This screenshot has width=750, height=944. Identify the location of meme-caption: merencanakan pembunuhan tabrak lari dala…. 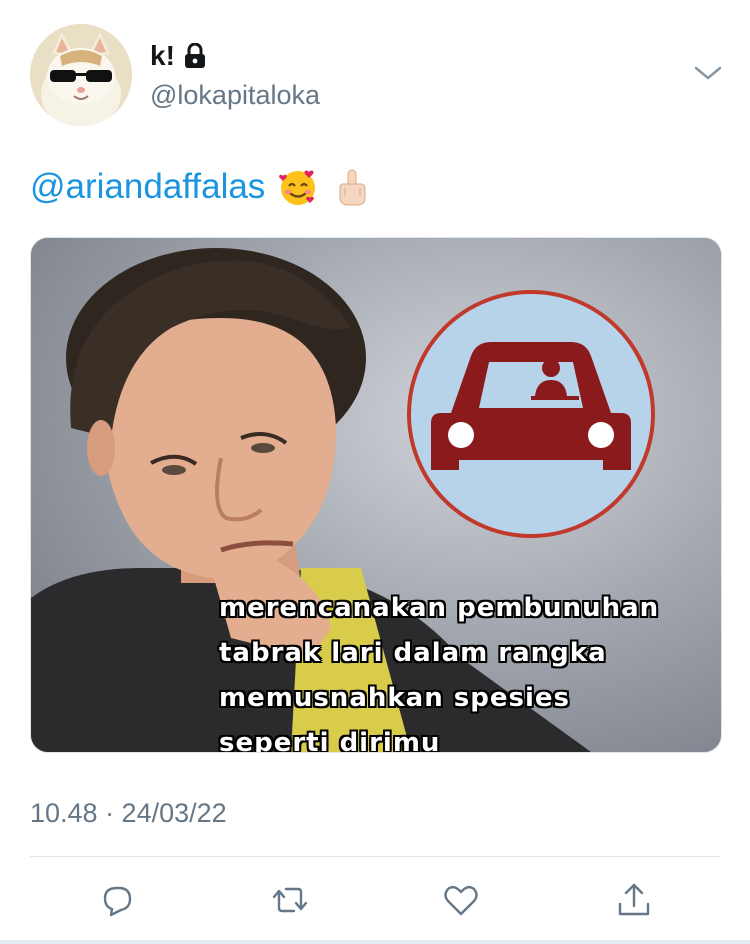
(469, 669).